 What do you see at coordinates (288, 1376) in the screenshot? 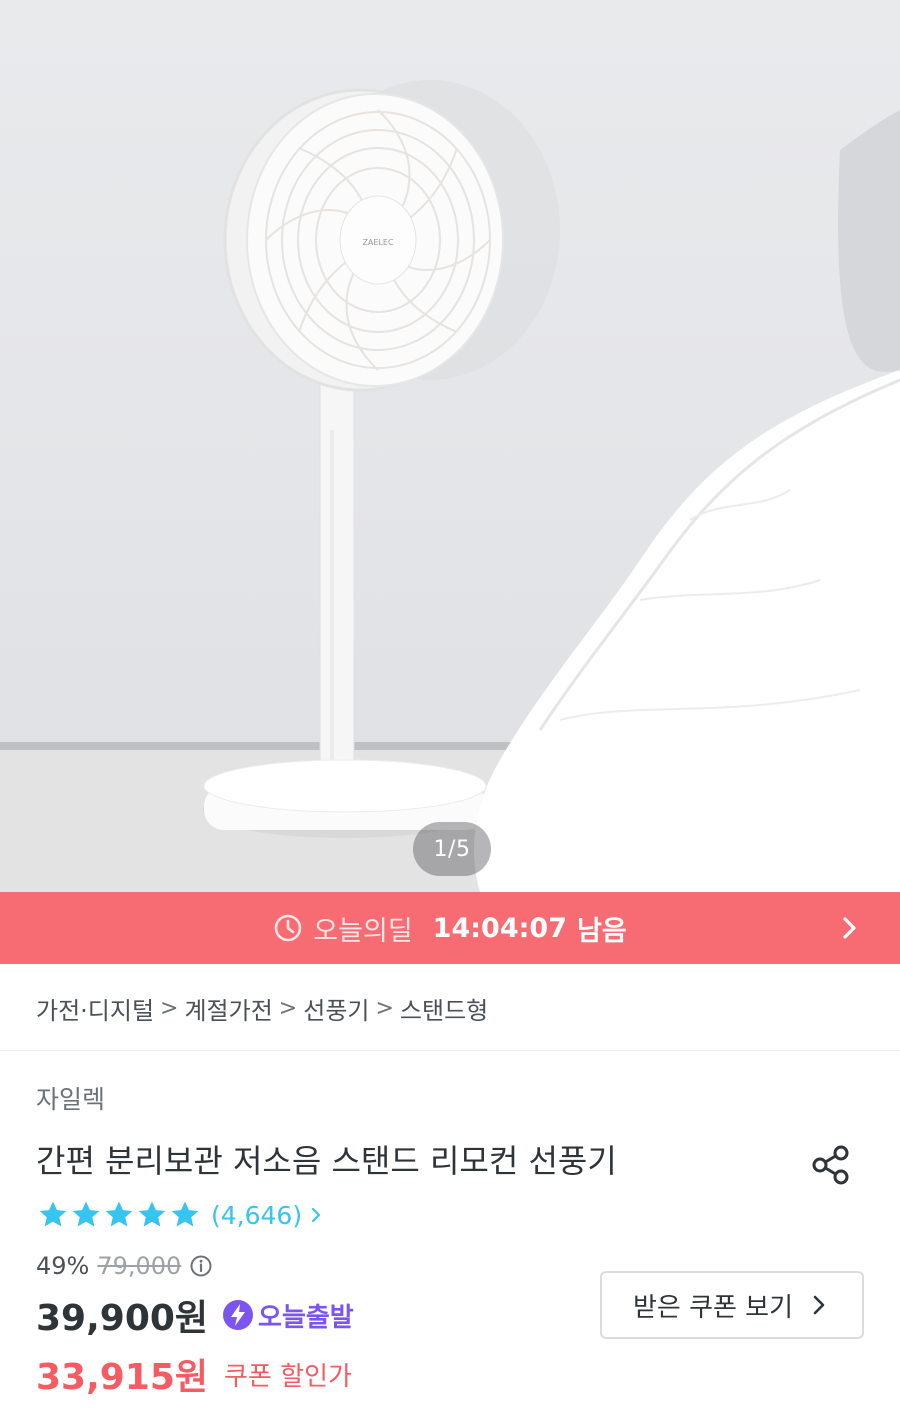
I see `coupon-discount-label: 쿠폰 할인가` at bounding box center [288, 1376].